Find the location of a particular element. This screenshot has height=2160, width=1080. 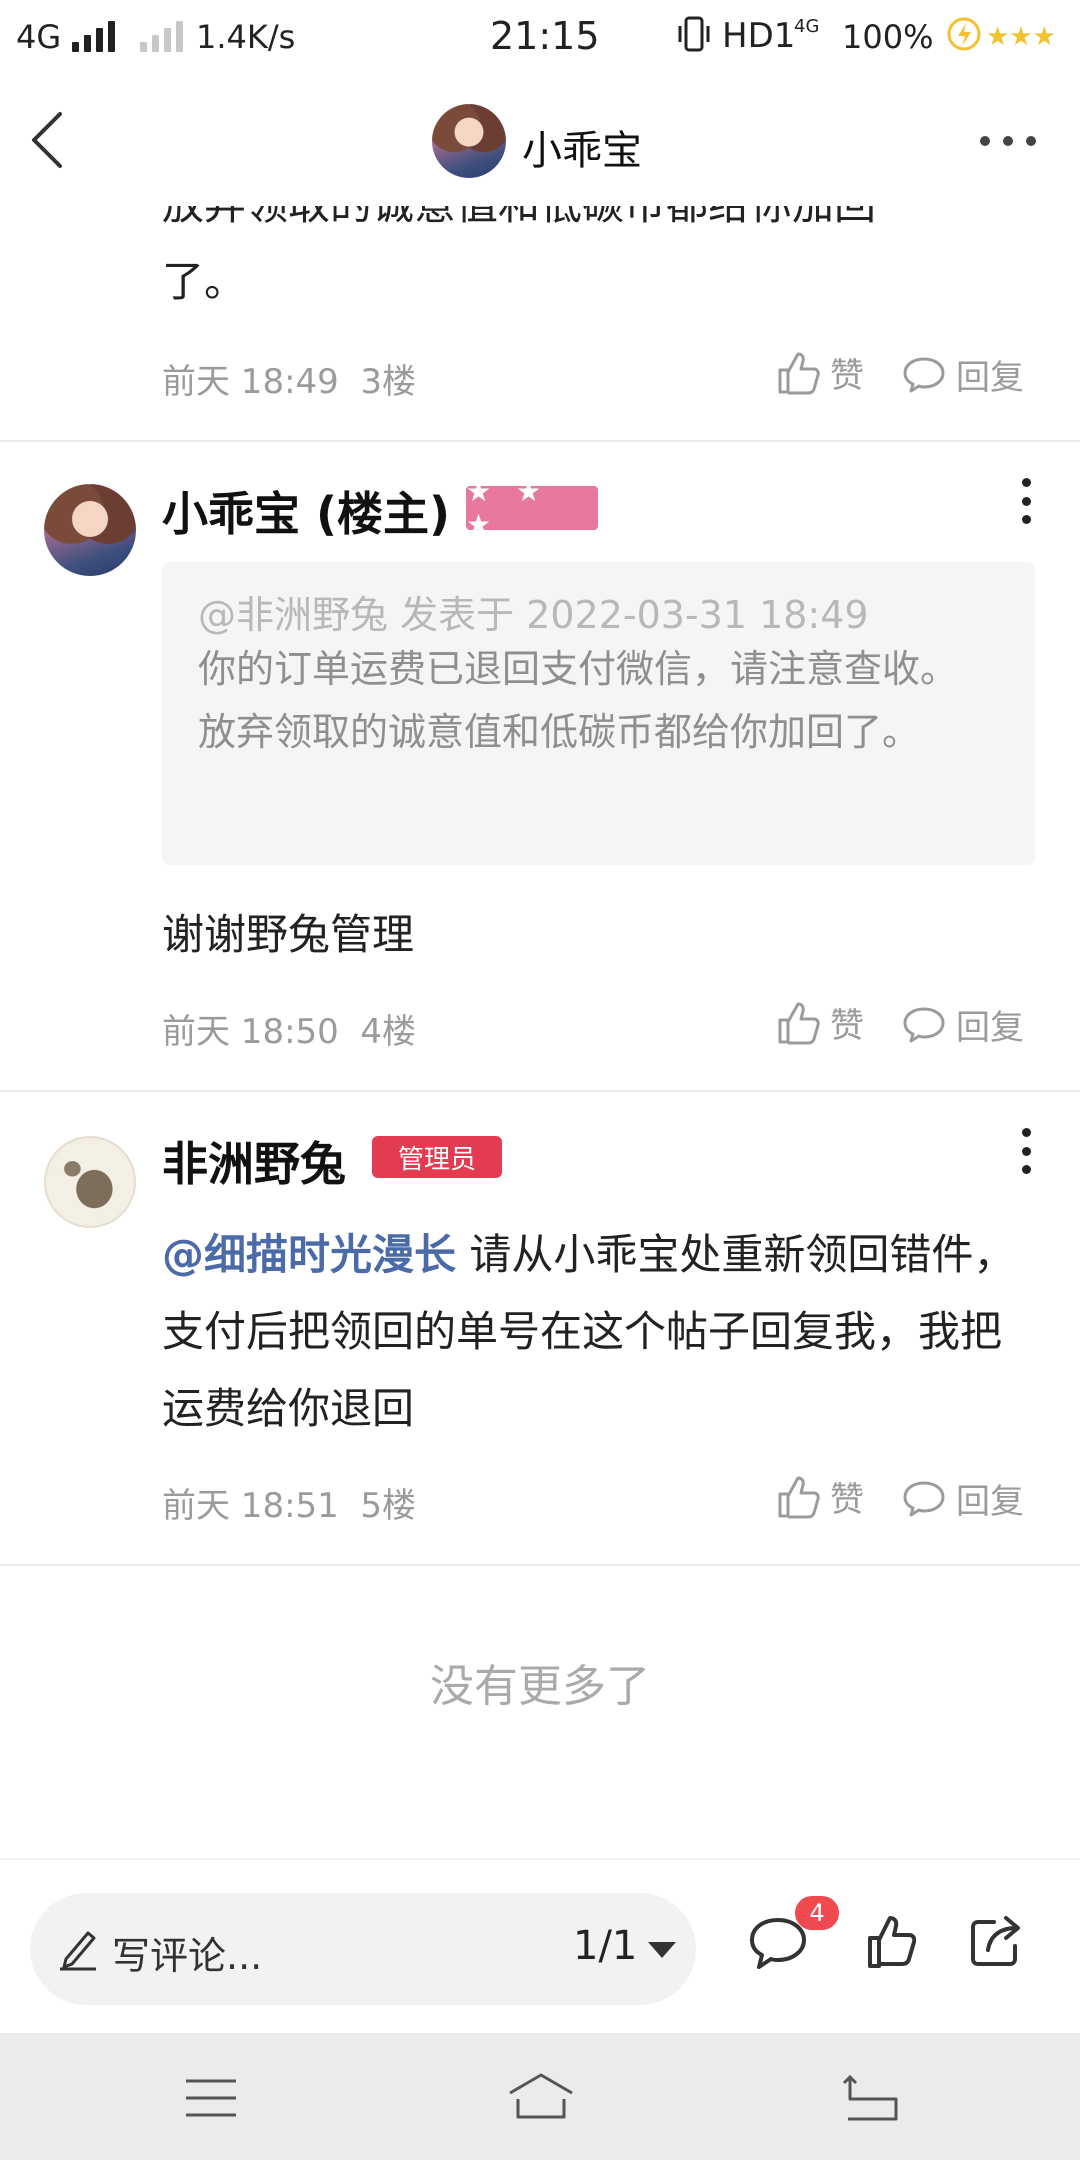

post-timestamp: 前天 18:51 is located at coordinates (250, 1506).